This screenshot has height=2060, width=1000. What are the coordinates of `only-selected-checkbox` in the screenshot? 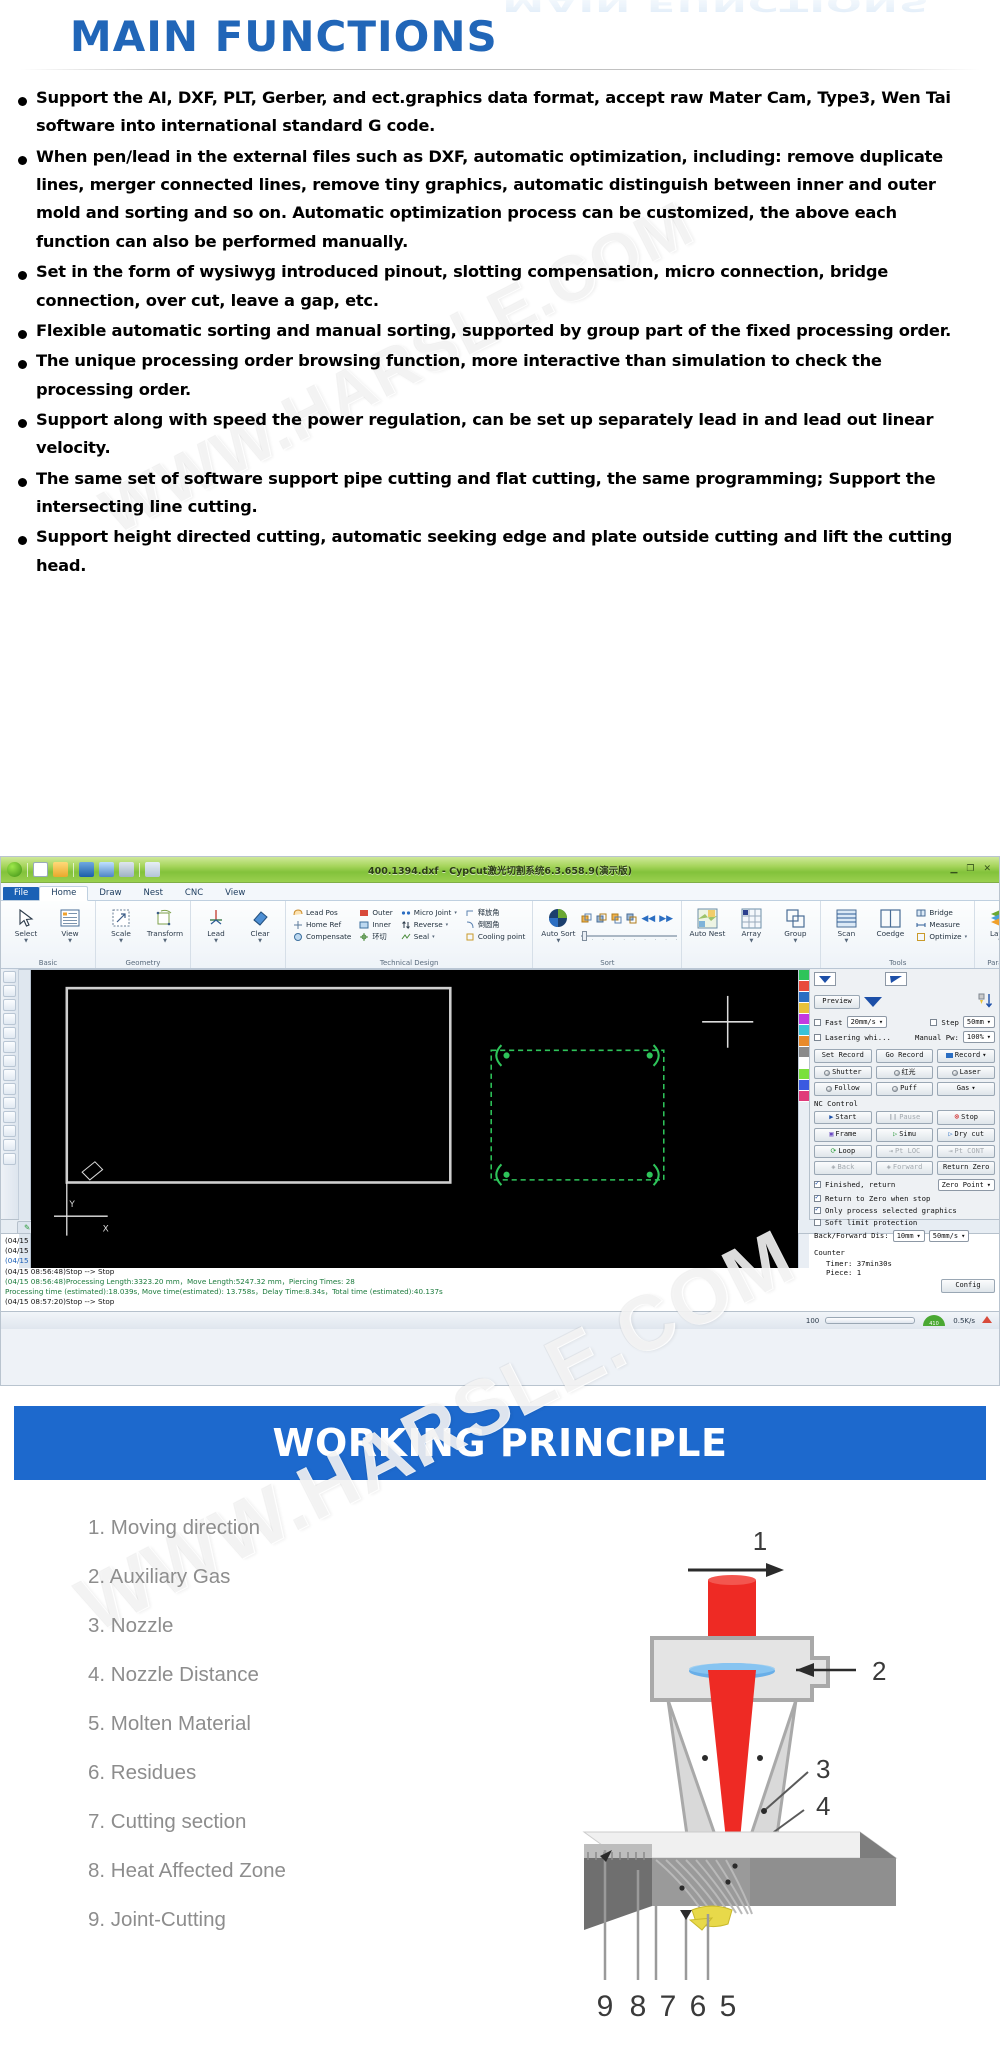 It's located at (817, 1209).